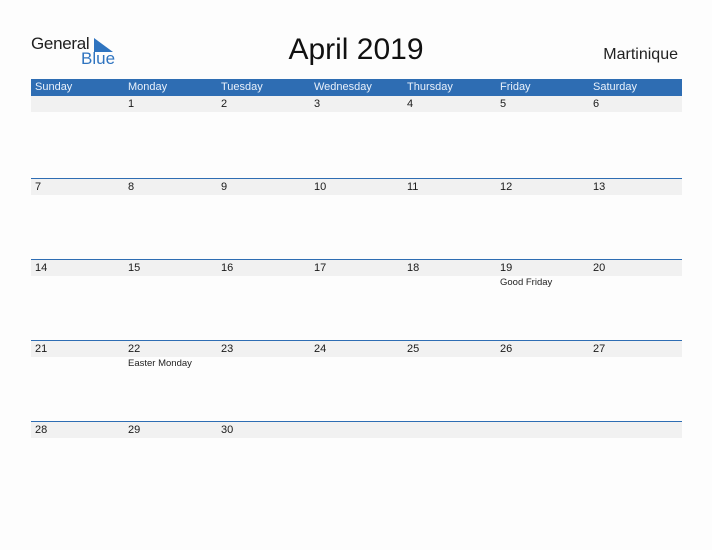  I want to click on day-number: 24, so click(320, 349).